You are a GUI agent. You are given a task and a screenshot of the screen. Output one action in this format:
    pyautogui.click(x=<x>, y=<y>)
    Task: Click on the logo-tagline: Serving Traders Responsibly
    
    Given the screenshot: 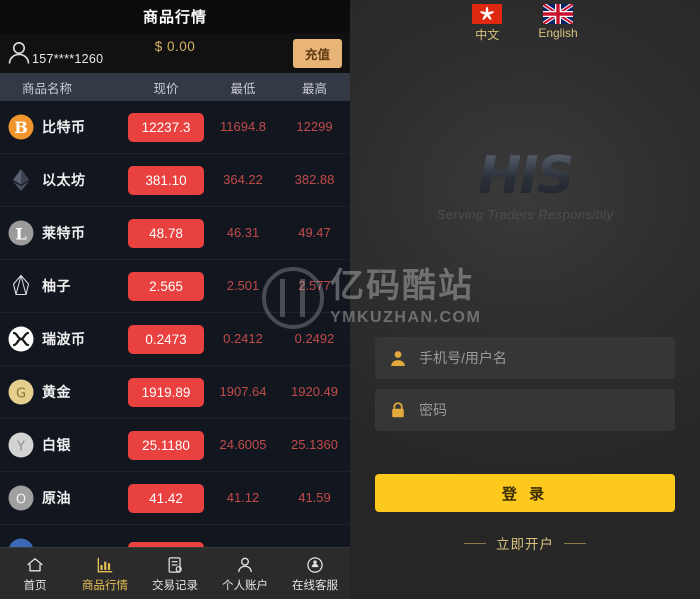 What is the action you would take?
    pyautogui.click(x=525, y=214)
    